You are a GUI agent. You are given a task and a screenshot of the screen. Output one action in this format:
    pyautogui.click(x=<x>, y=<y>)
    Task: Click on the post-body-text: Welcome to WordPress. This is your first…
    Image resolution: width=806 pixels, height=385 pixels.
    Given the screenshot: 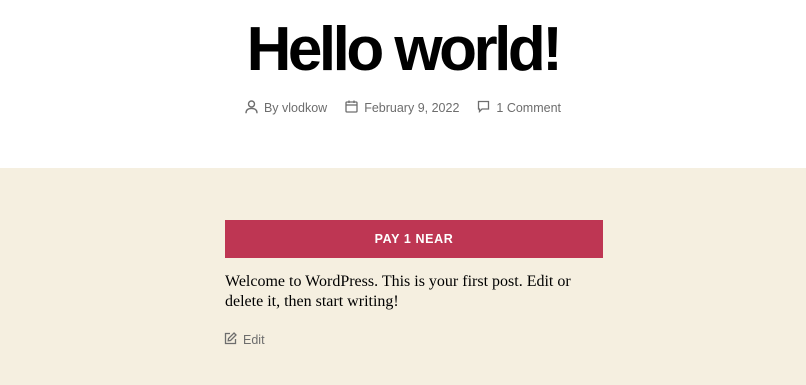 What is the action you would take?
    pyautogui.click(x=398, y=291)
    